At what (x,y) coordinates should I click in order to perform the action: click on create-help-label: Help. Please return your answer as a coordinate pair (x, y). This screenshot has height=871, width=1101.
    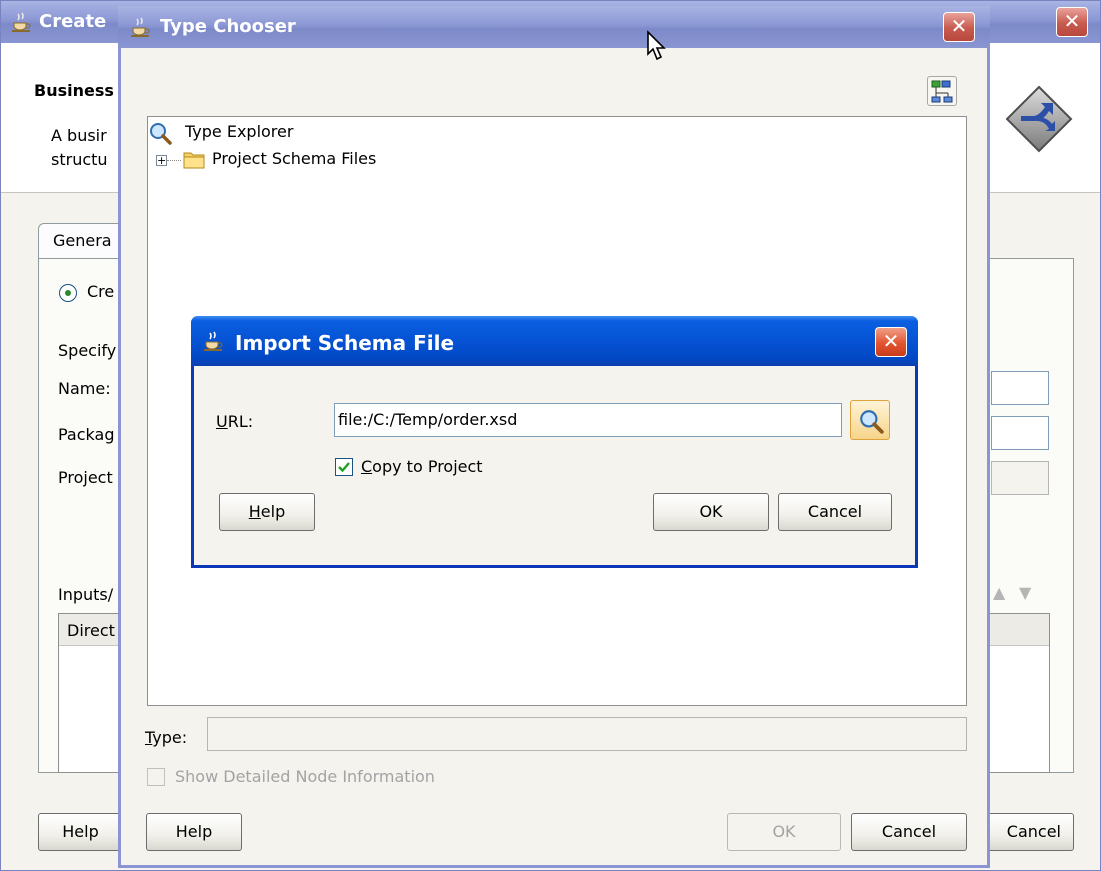
    Looking at the image, I should click on (80, 831).